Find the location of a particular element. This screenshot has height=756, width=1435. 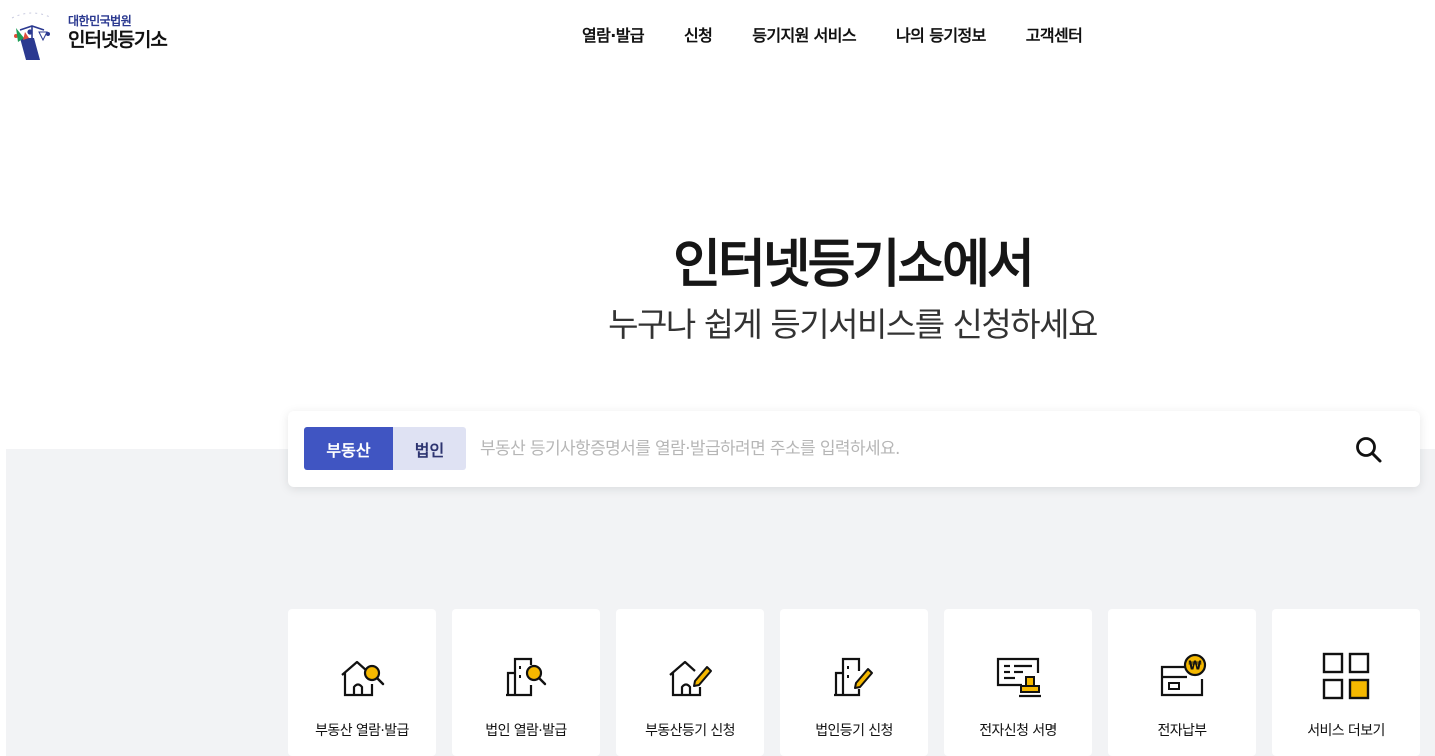

service-card-label: 법인 열람·발급 is located at coordinates (526, 731).